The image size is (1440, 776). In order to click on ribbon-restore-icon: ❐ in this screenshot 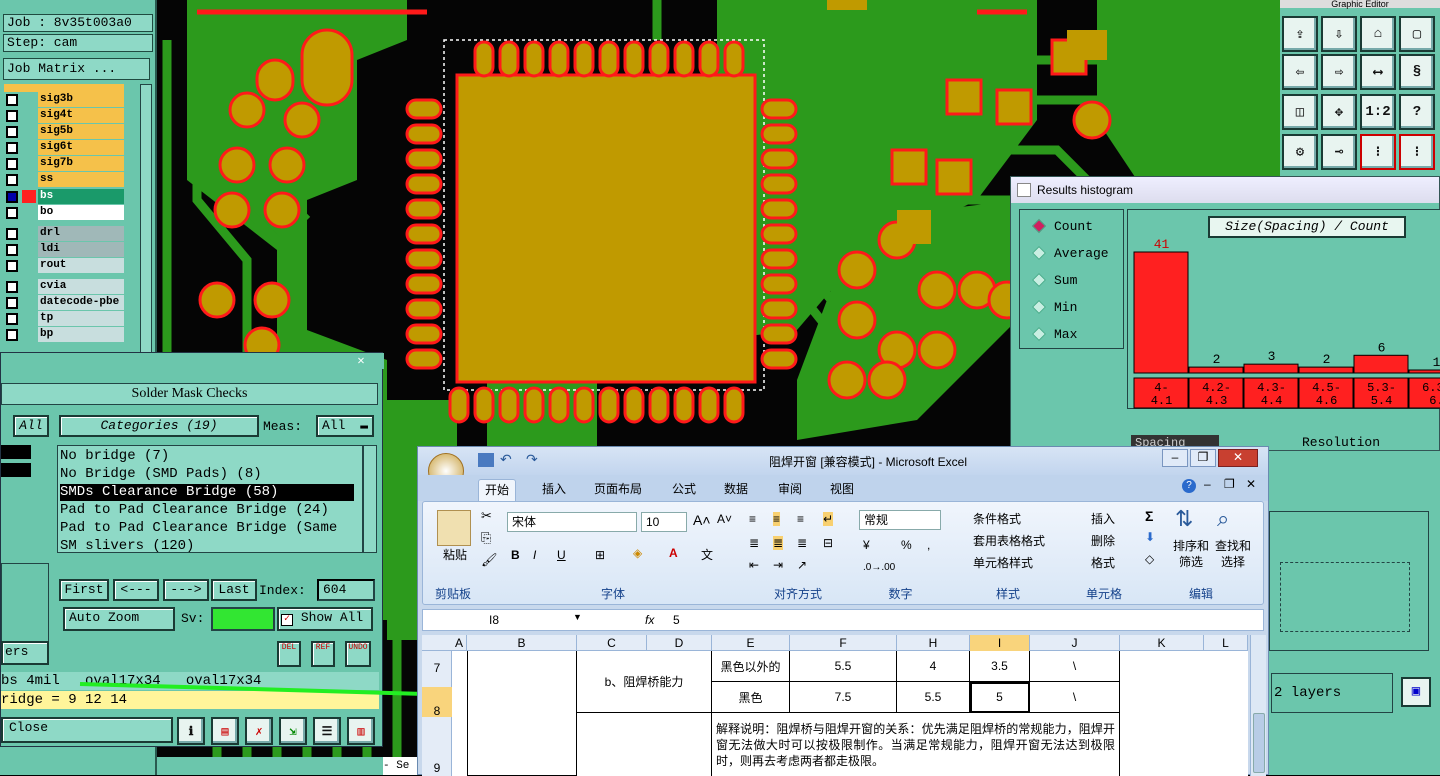, I will do `click(1229, 484)`.